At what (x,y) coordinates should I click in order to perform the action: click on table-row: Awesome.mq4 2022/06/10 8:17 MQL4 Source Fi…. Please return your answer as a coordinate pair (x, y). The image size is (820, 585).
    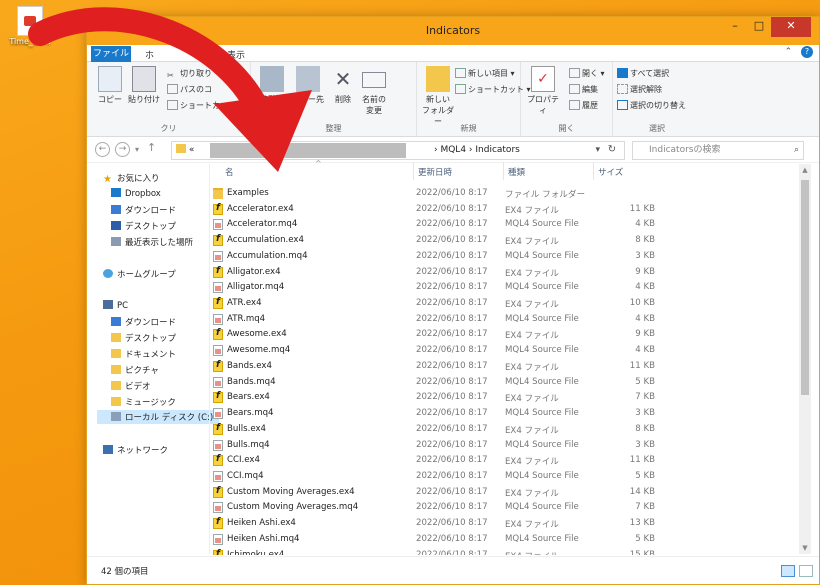
    Looking at the image, I should click on (510, 351).